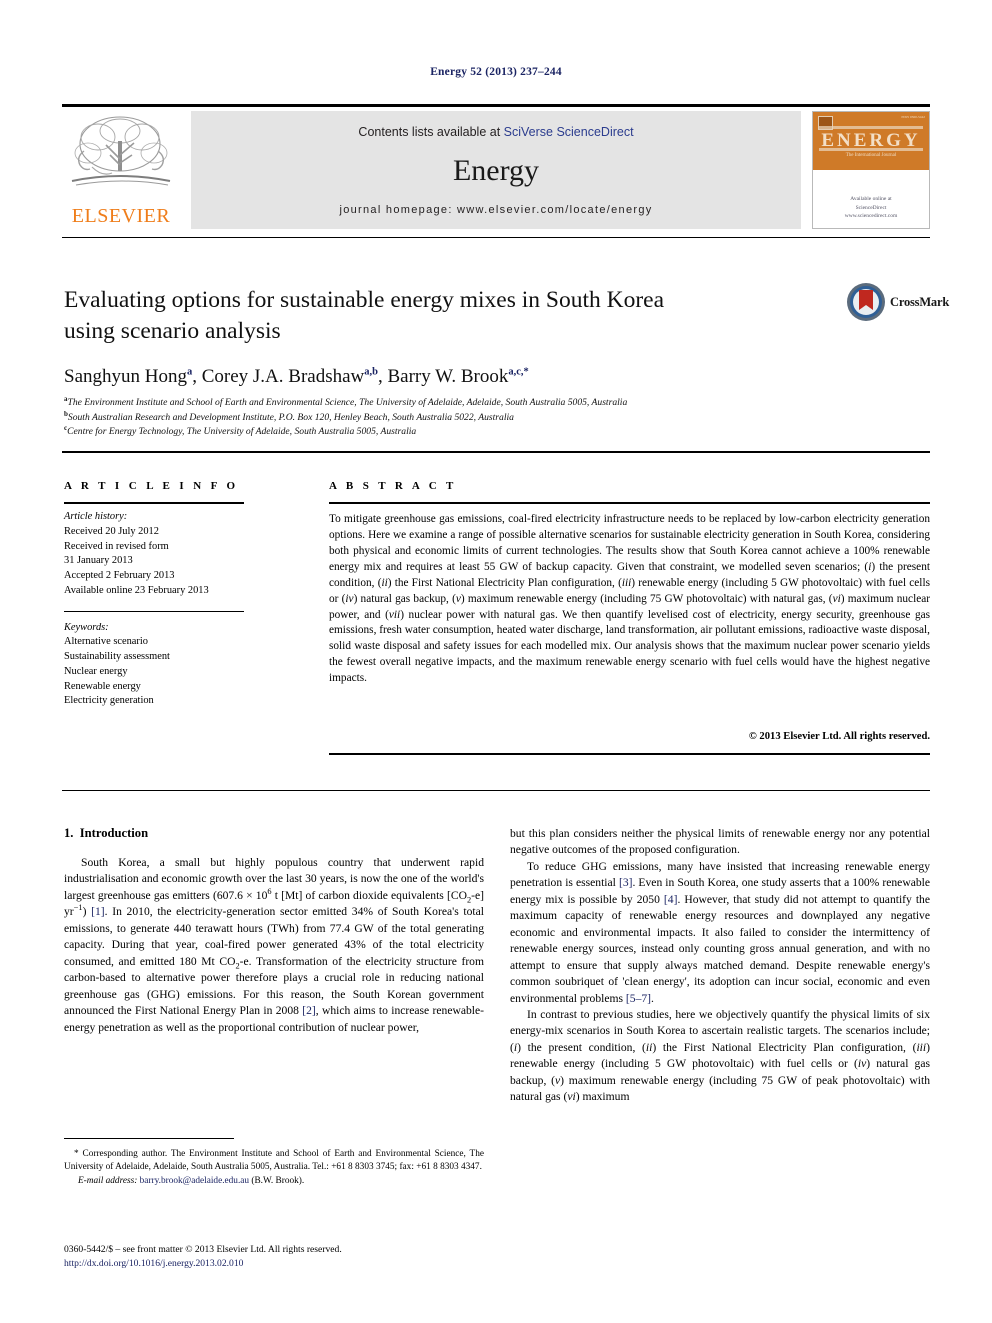  Describe the element at coordinates (151, 486) in the screenshot. I see `article-info-heading: A R T I C L E I N F O` at that location.